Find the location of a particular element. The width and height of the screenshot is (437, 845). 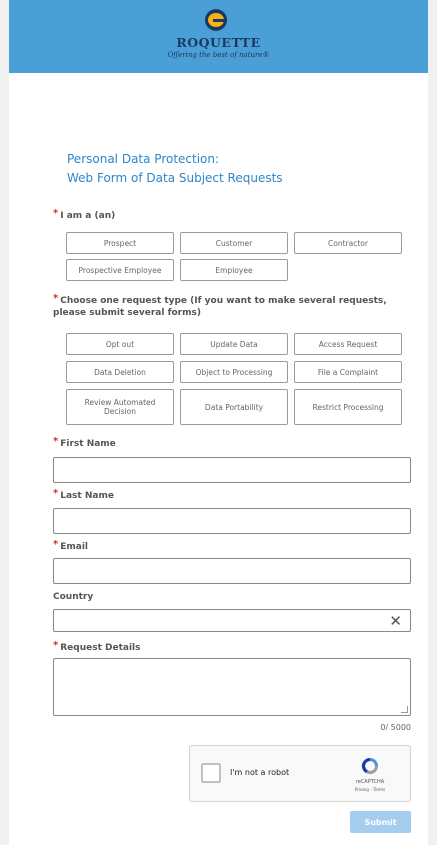

recaptcha-brand: reCAPTCHA is located at coordinates (370, 782).